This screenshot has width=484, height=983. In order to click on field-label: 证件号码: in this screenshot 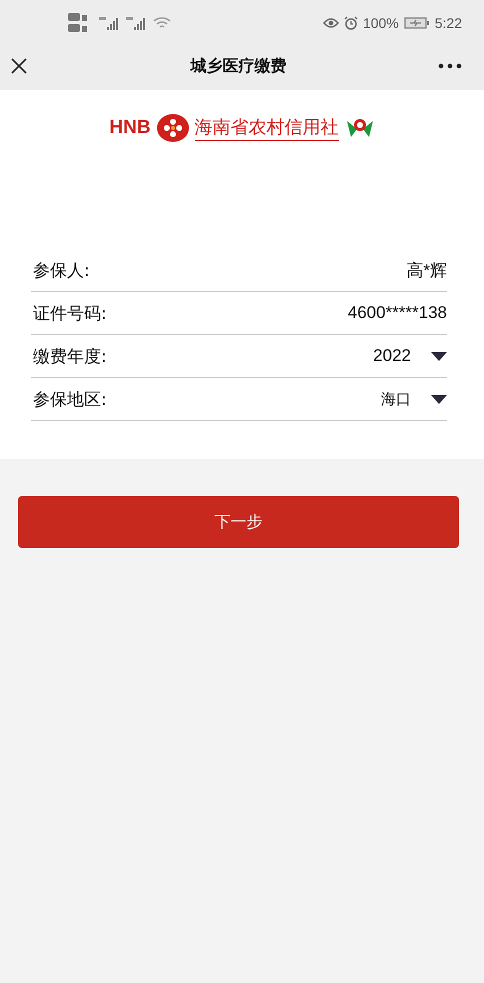, I will do `click(70, 313)`.